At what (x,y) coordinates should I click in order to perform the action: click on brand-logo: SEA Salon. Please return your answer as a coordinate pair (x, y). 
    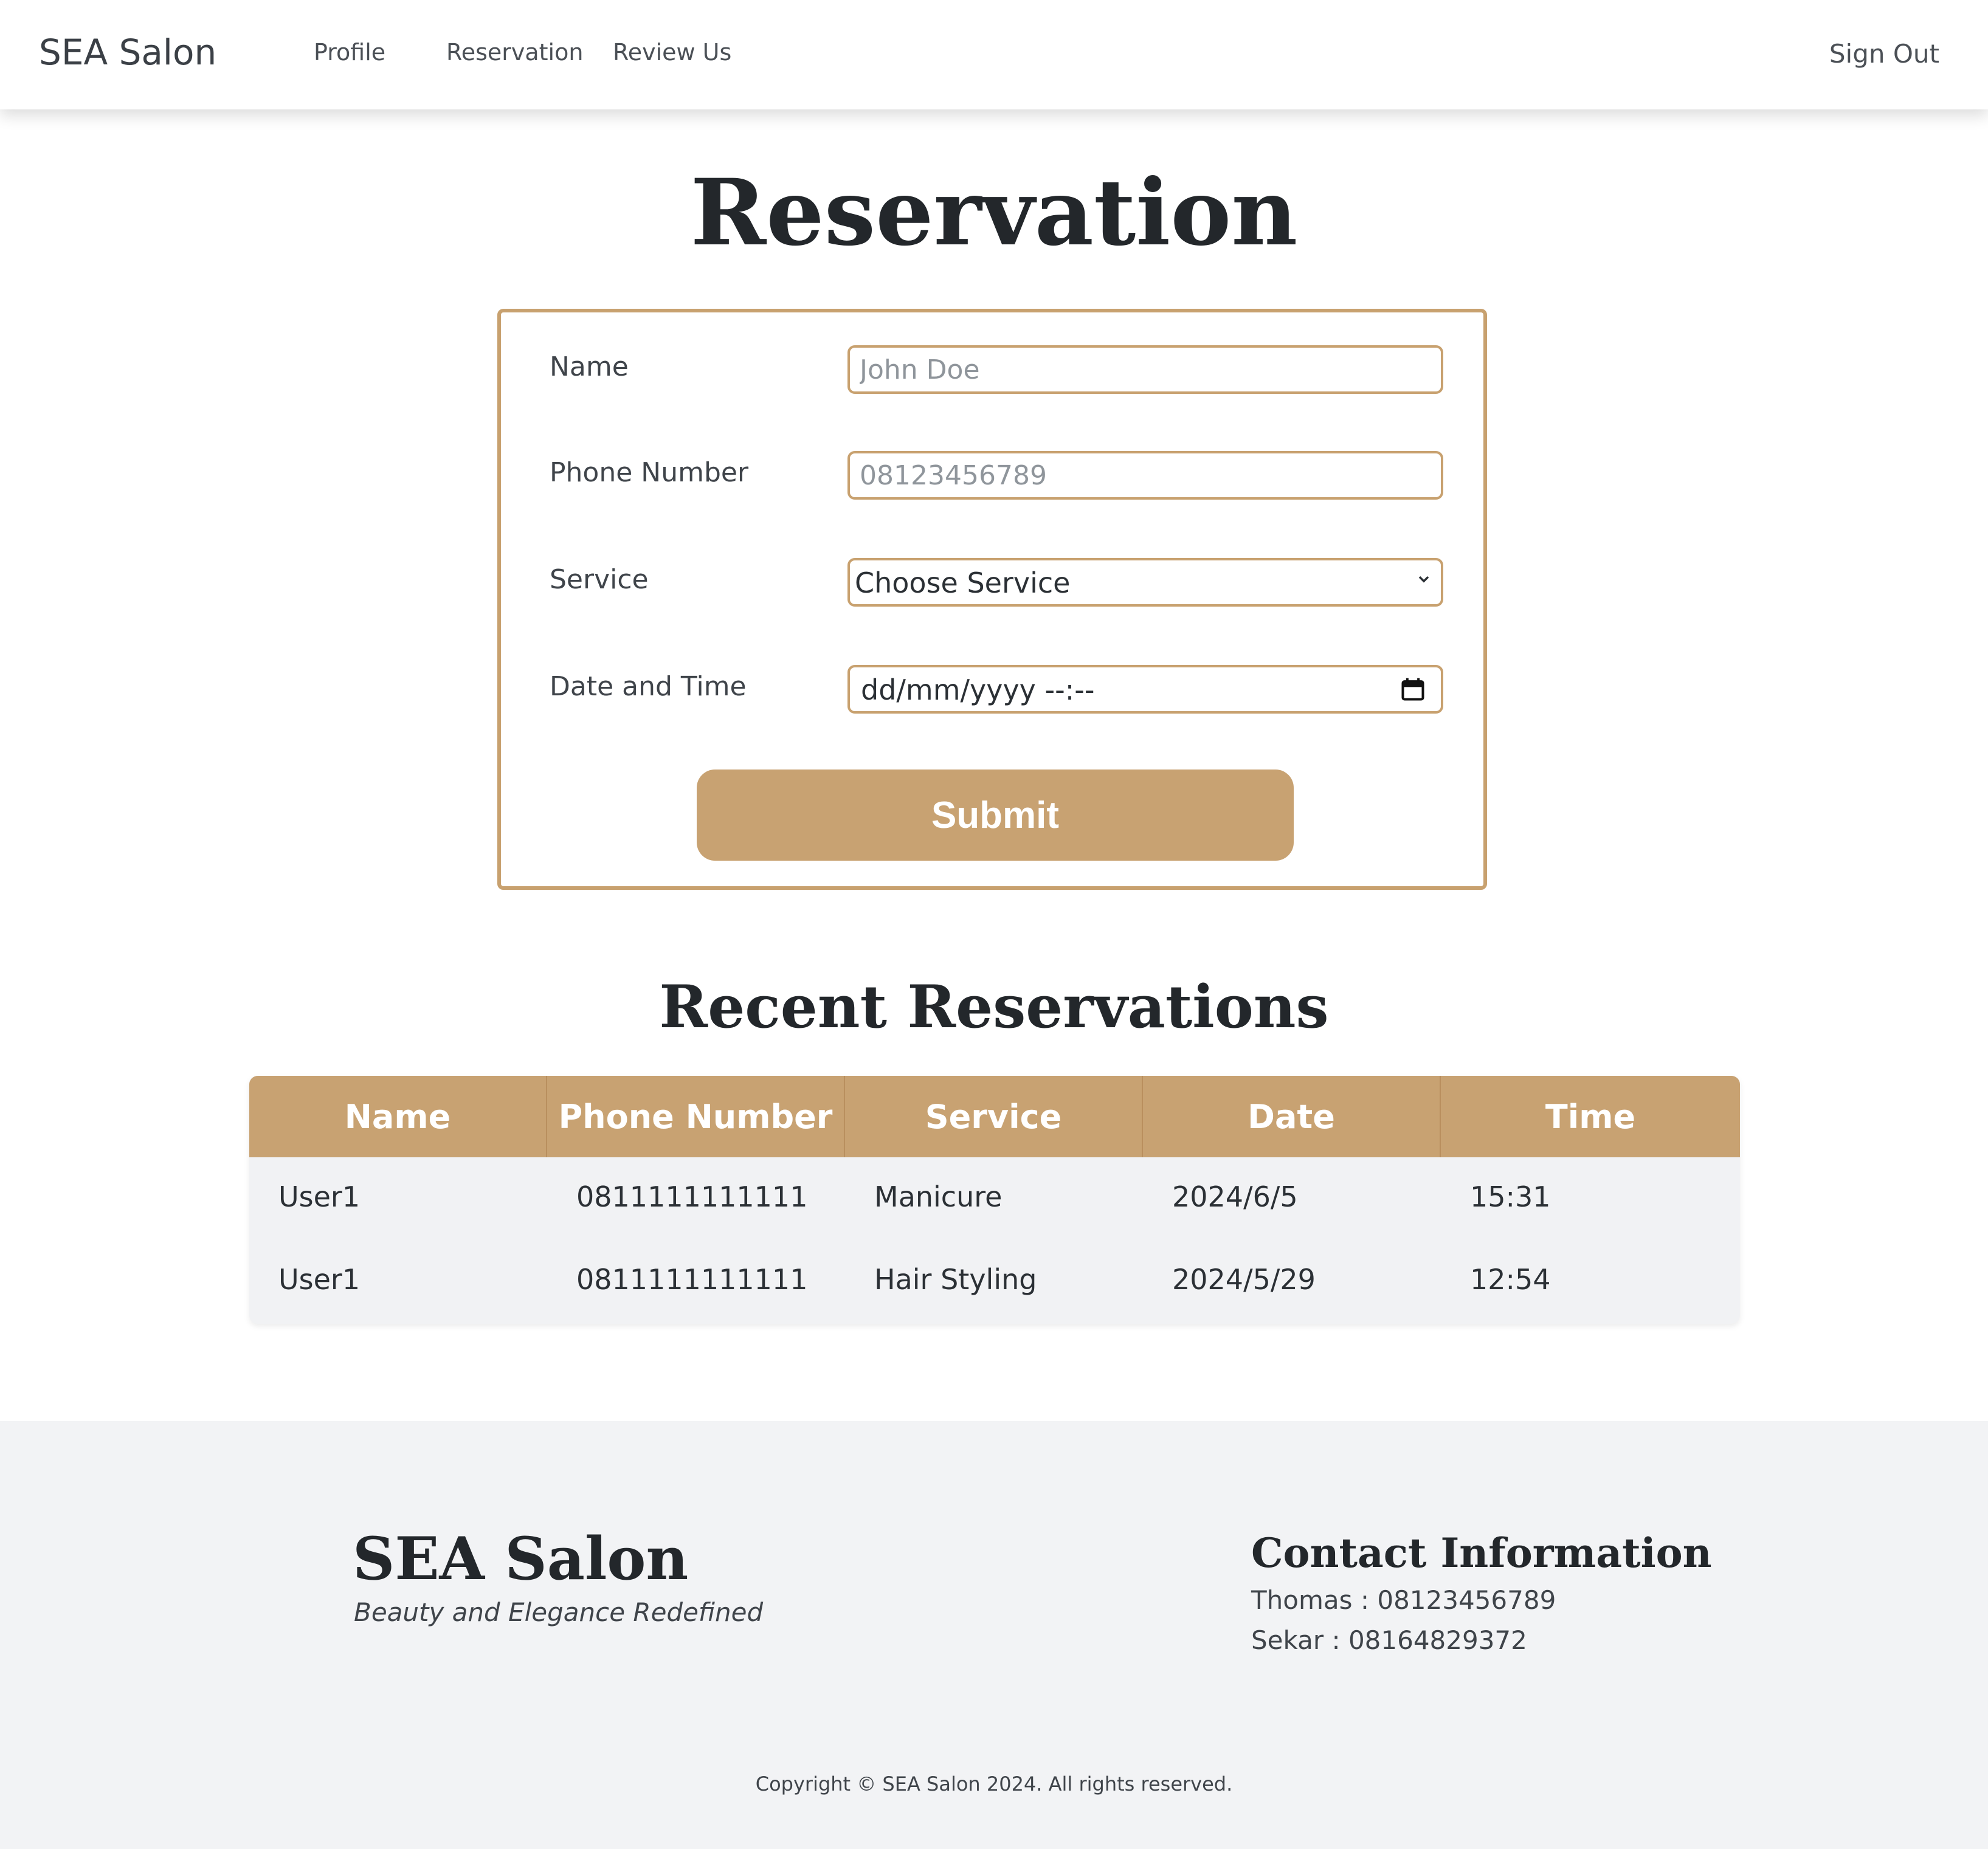
    Looking at the image, I should click on (127, 52).